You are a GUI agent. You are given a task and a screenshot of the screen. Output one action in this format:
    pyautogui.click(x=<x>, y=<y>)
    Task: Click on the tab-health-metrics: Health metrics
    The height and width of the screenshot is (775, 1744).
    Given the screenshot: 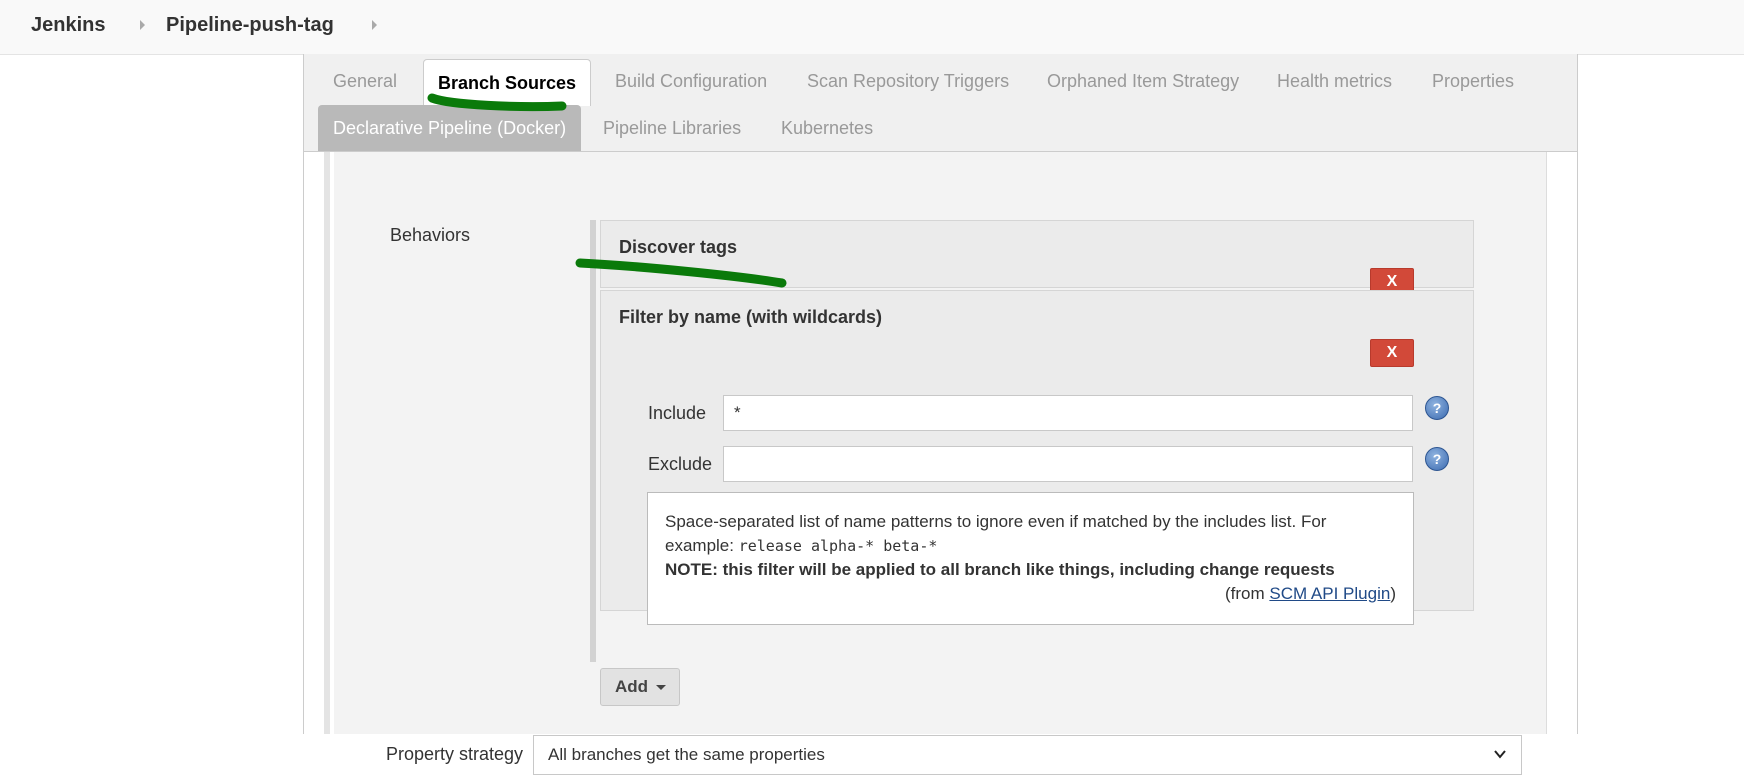 What is the action you would take?
    pyautogui.click(x=1334, y=81)
    